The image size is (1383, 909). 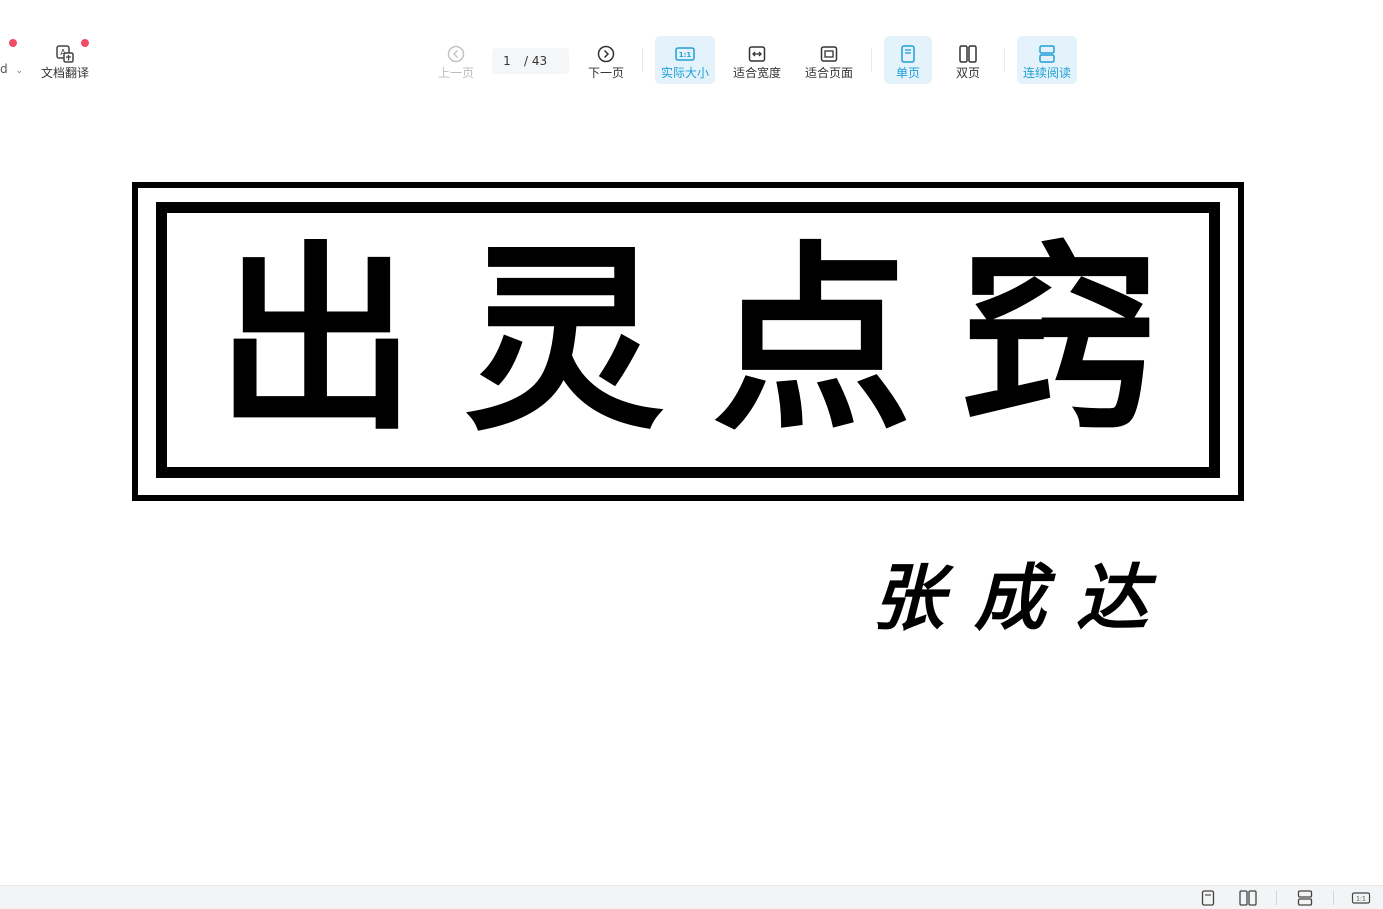 I want to click on status-single-page-button, so click(x=1208, y=898).